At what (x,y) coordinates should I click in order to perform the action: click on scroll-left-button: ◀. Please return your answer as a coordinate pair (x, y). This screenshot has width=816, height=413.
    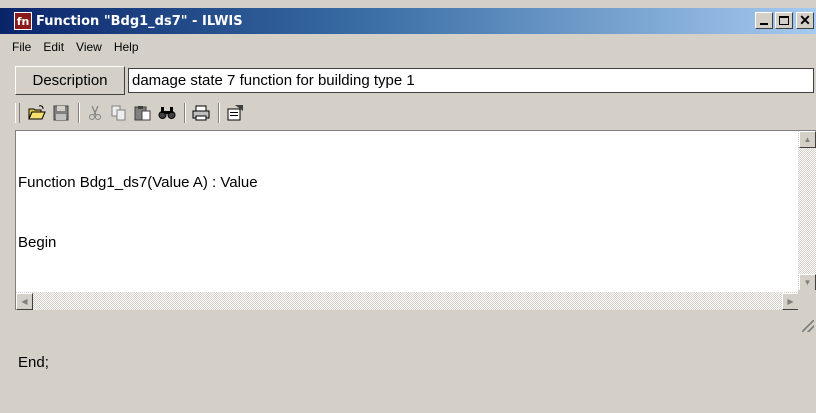
    Looking at the image, I should click on (24, 301).